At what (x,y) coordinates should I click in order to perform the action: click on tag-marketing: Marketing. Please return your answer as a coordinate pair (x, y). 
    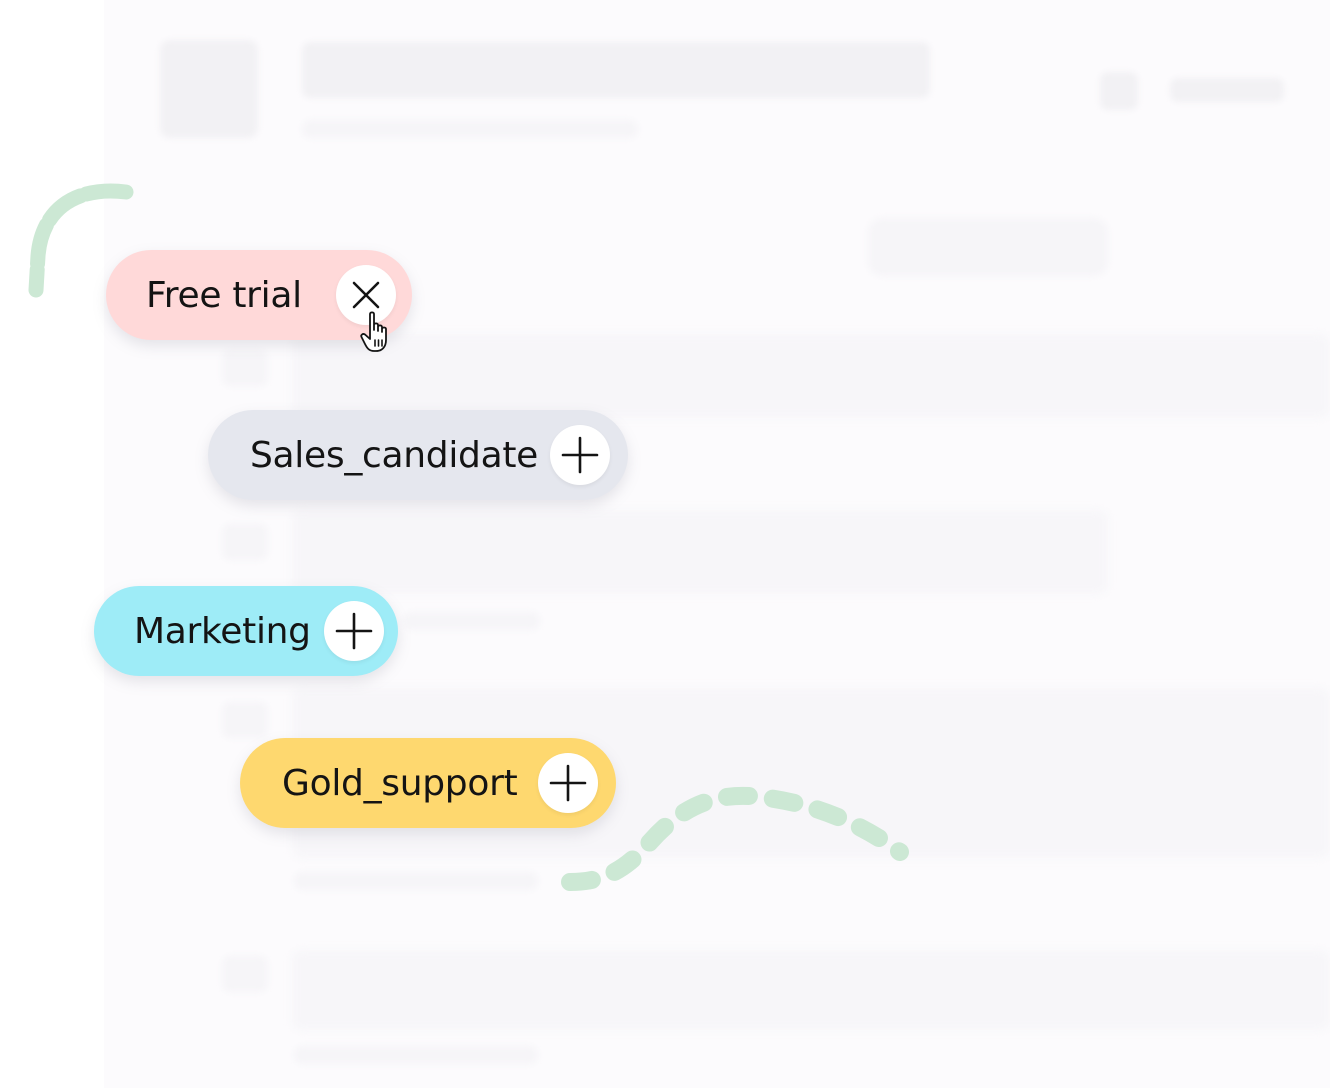
    Looking at the image, I should click on (246, 631).